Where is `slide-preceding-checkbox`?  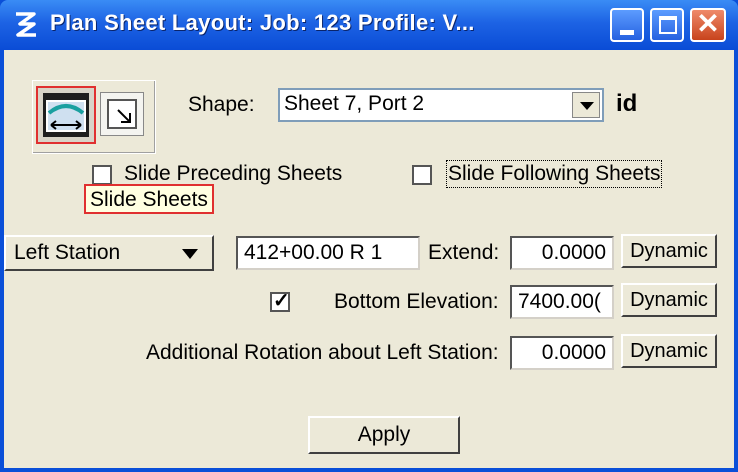 slide-preceding-checkbox is located at coordinates (102, 175).